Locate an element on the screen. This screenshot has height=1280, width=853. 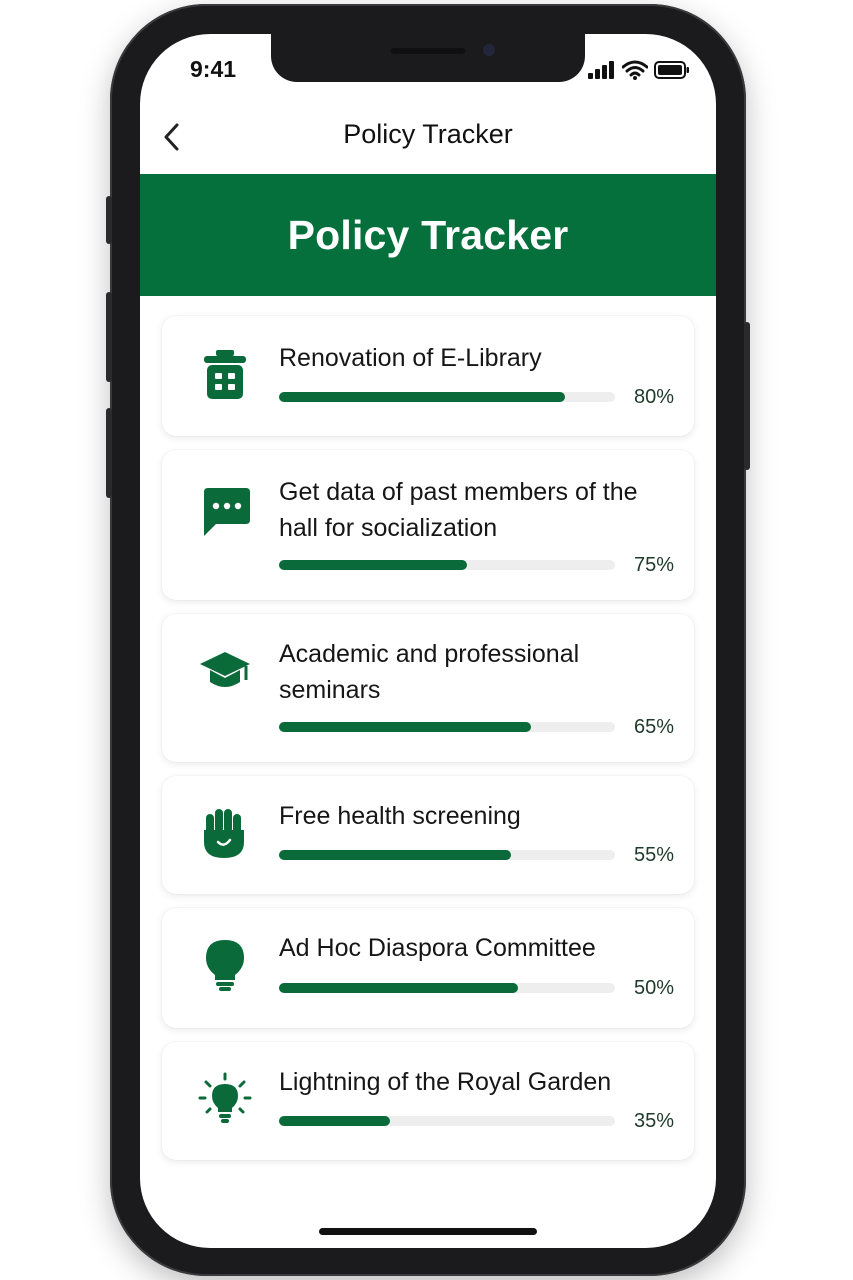
nav-title: Policy Tracker is located at coordinates (428, 134).